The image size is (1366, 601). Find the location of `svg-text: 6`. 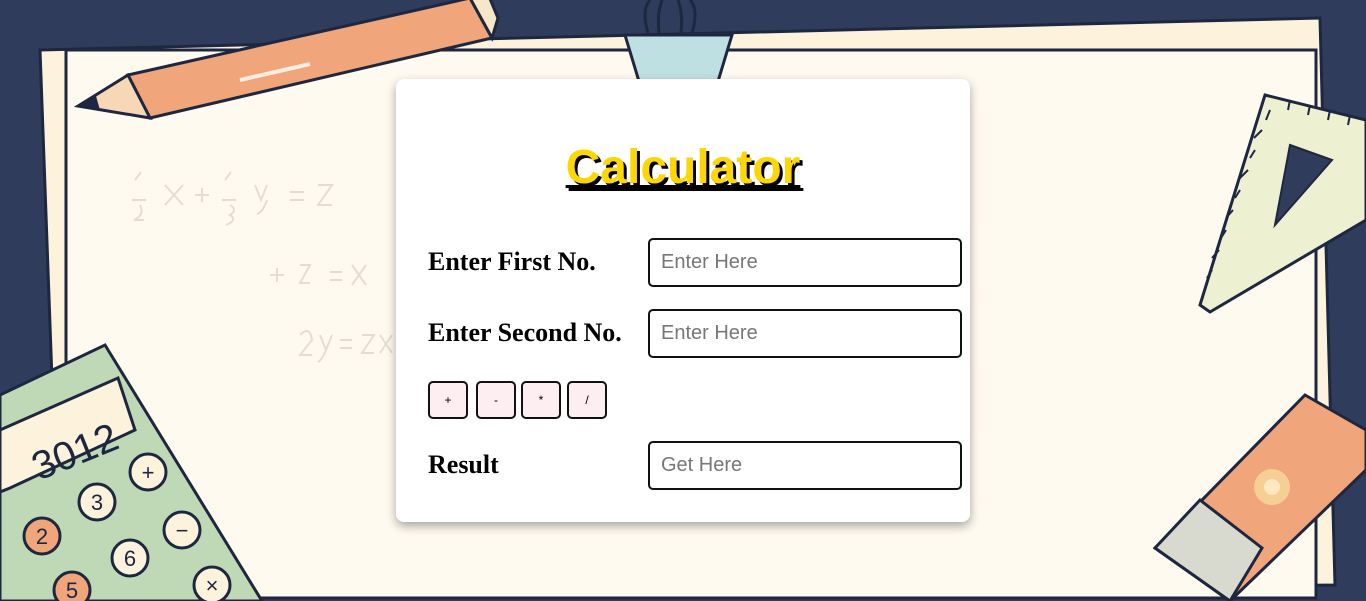

svg-text: 6 is located at coordinates (130, 558).